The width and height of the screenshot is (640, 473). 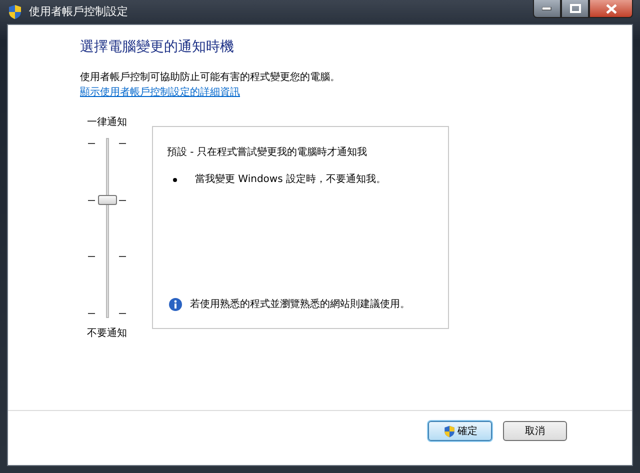 I want to click on dialog-button: 取消, so click(x=535, y=431).